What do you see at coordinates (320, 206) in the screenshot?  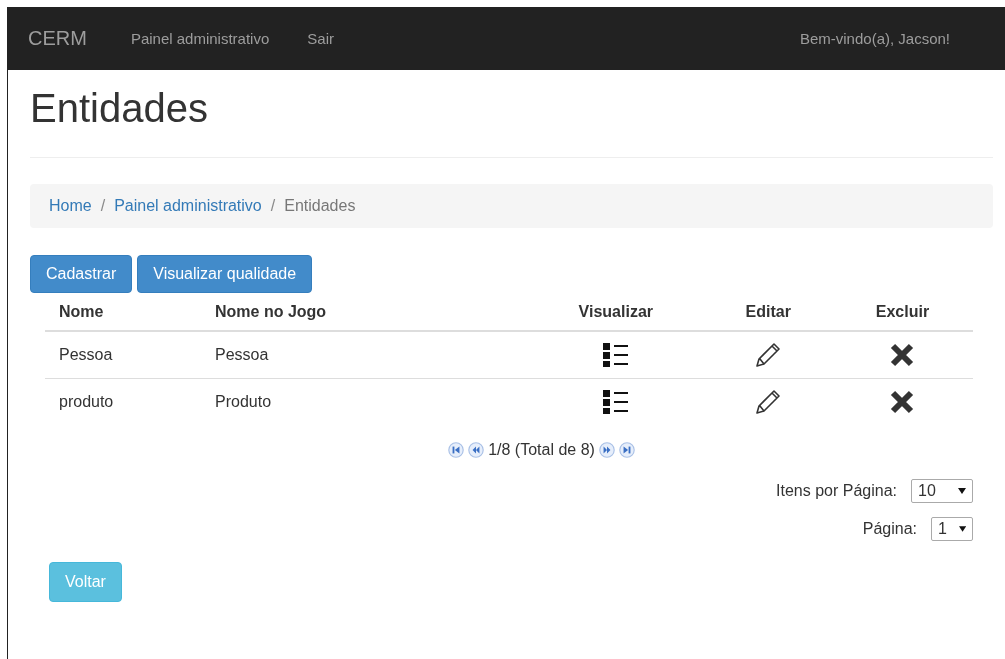 I see `breadcrumb-current: Entidades` at bounding box center [320, 206].